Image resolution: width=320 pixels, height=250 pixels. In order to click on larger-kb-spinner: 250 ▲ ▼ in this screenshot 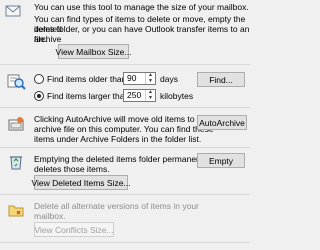, I will do `click(139, 95)`.